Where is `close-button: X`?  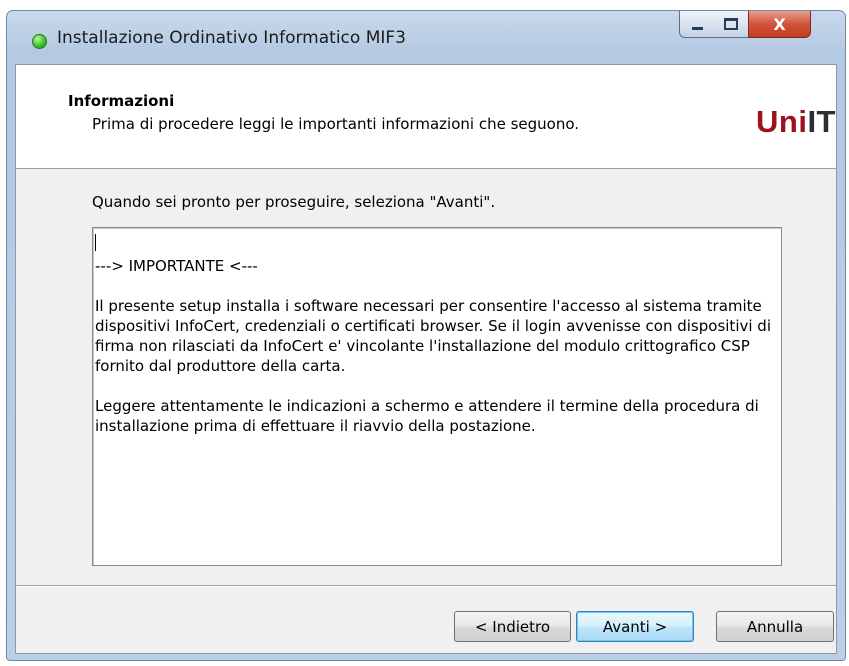 close-button: X is located at coordinates (779, 24).